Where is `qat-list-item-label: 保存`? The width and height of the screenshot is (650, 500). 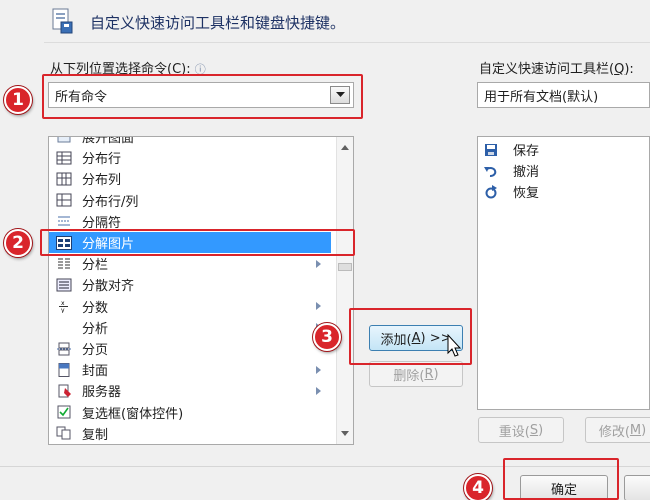
qat-list-item-label: 保存 is located at coordinates (526, 151).